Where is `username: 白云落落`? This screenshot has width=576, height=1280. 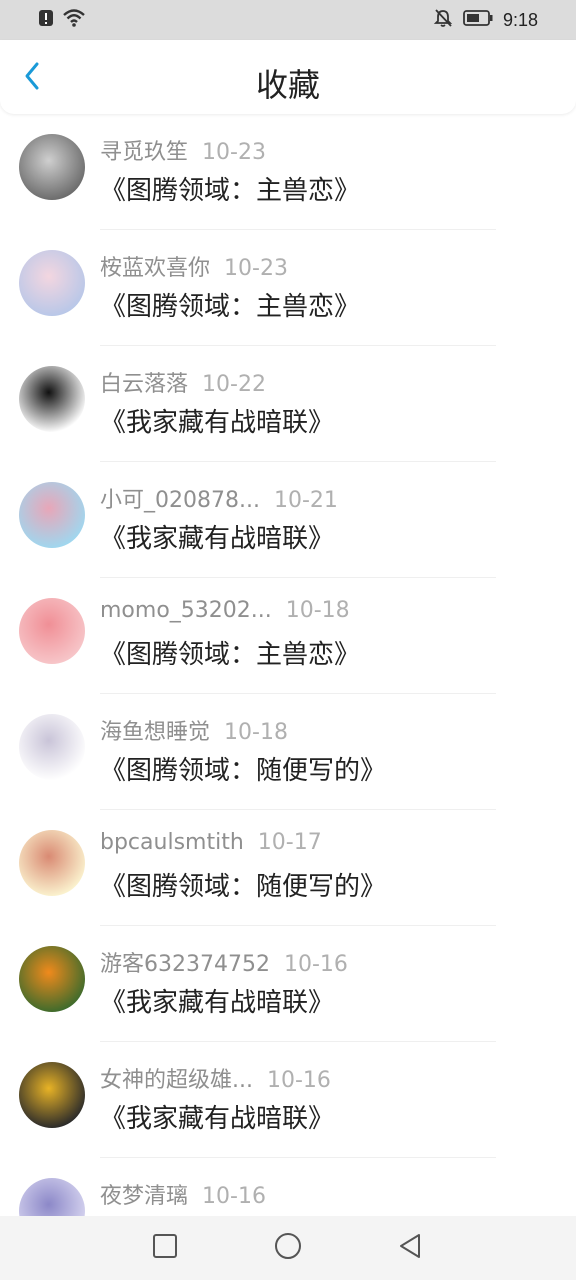 username: 白云落落 is located at coordinates (144, 384).